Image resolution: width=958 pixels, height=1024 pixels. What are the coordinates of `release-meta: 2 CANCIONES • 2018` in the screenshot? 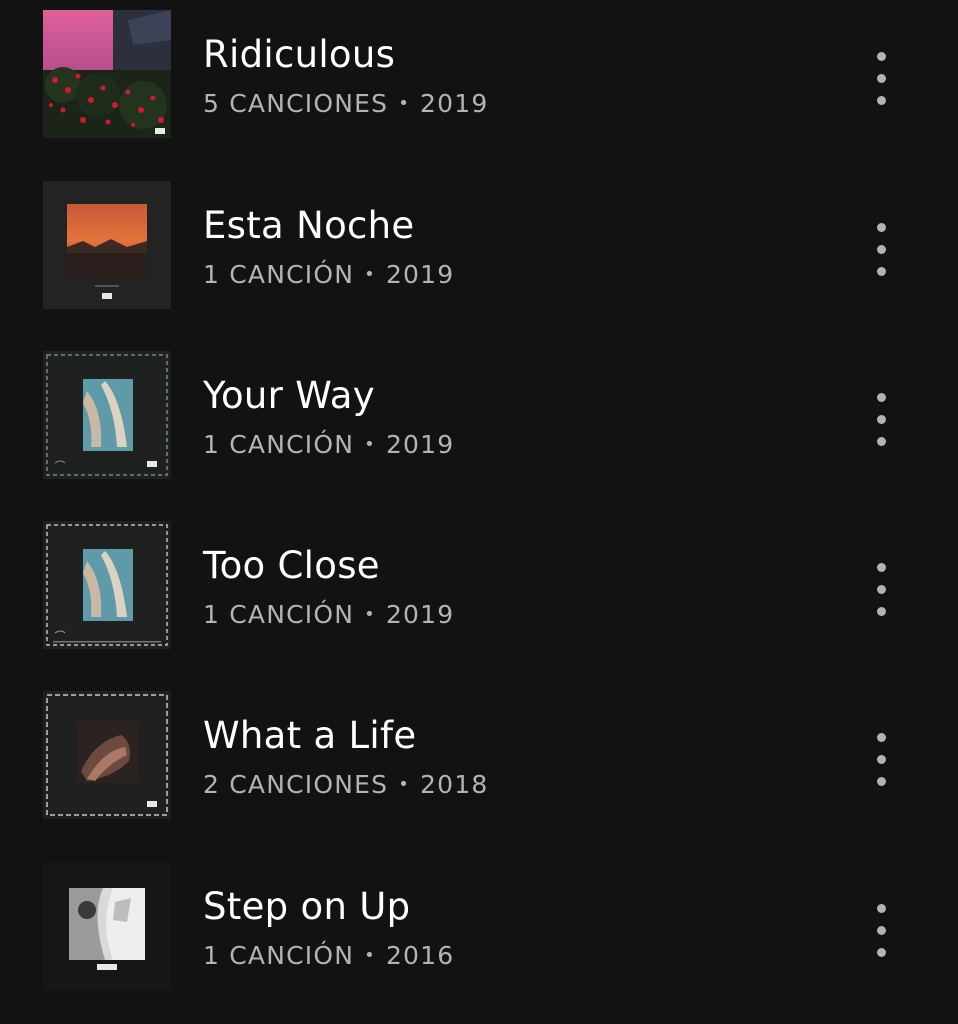 It's located at (345, 785).